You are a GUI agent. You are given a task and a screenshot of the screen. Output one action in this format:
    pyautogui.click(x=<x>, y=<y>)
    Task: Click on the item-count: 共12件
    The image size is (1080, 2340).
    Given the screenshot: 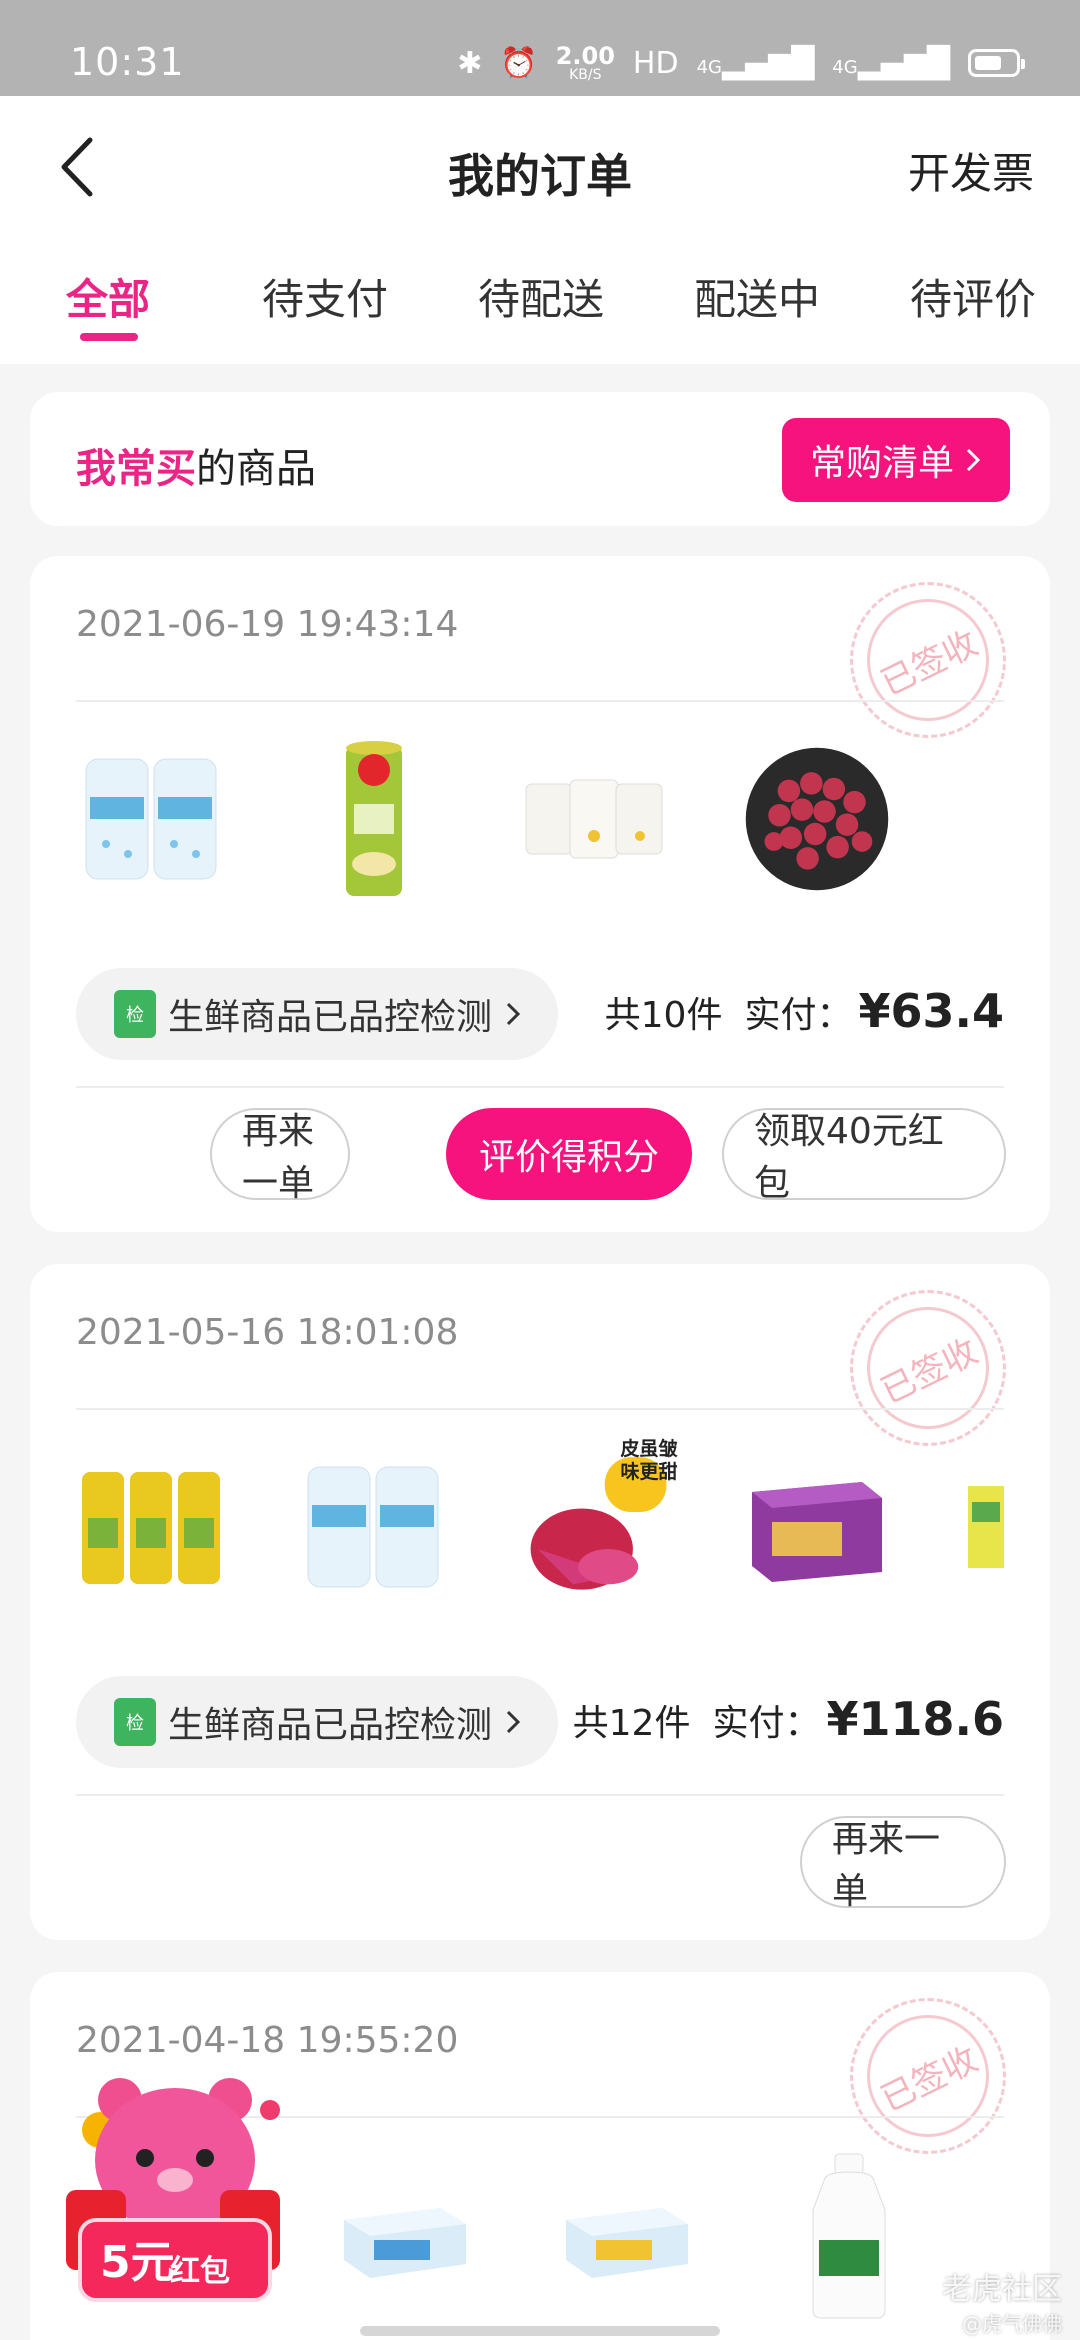 What is the action you would take?
    pyautogui.click(x=631, y=1723)
    